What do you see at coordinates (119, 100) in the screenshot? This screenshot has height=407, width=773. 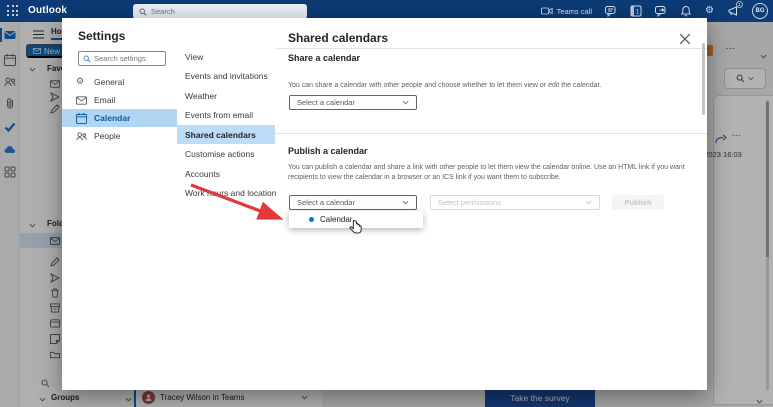 I see `settings-nav-email: Email` at bounding box center [119, 100].